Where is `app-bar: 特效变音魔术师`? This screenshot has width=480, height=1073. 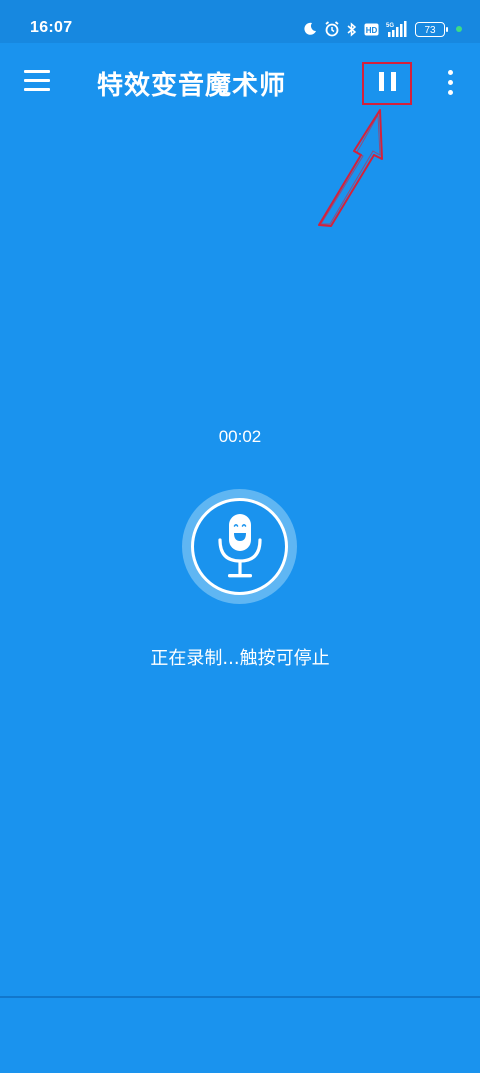
app-bar: 特效变音魔术师 is located at coordinates (240, 83).